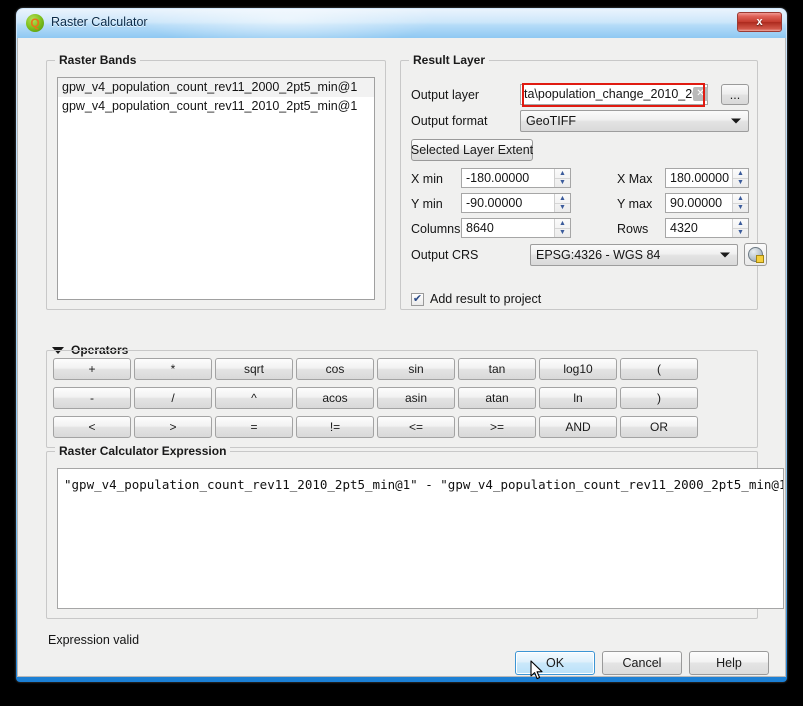 The width and height of the screenshot is (803, 706). What do you see at coordinates (98, 60) in the screenshot?
I see `raster-bands-title: Raster Bands` at bounding box center [98, 60].